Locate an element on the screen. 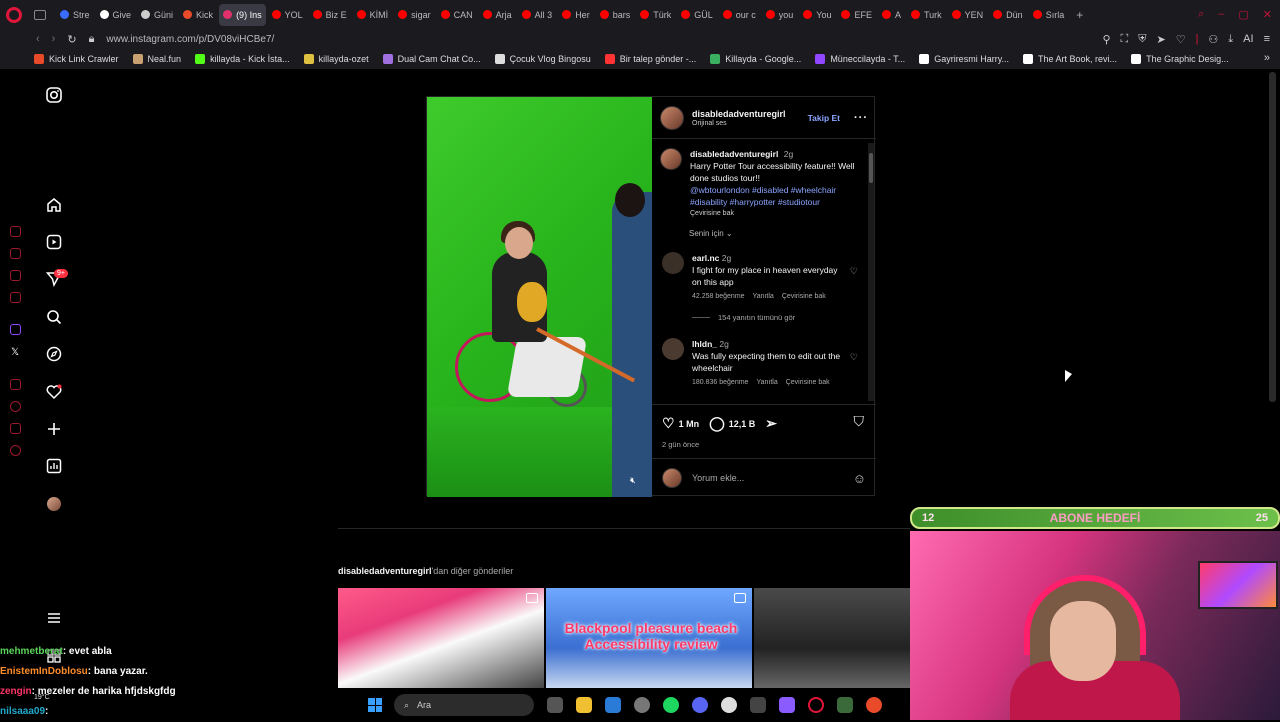  extensions-icon is located at coordinates (15, 428).